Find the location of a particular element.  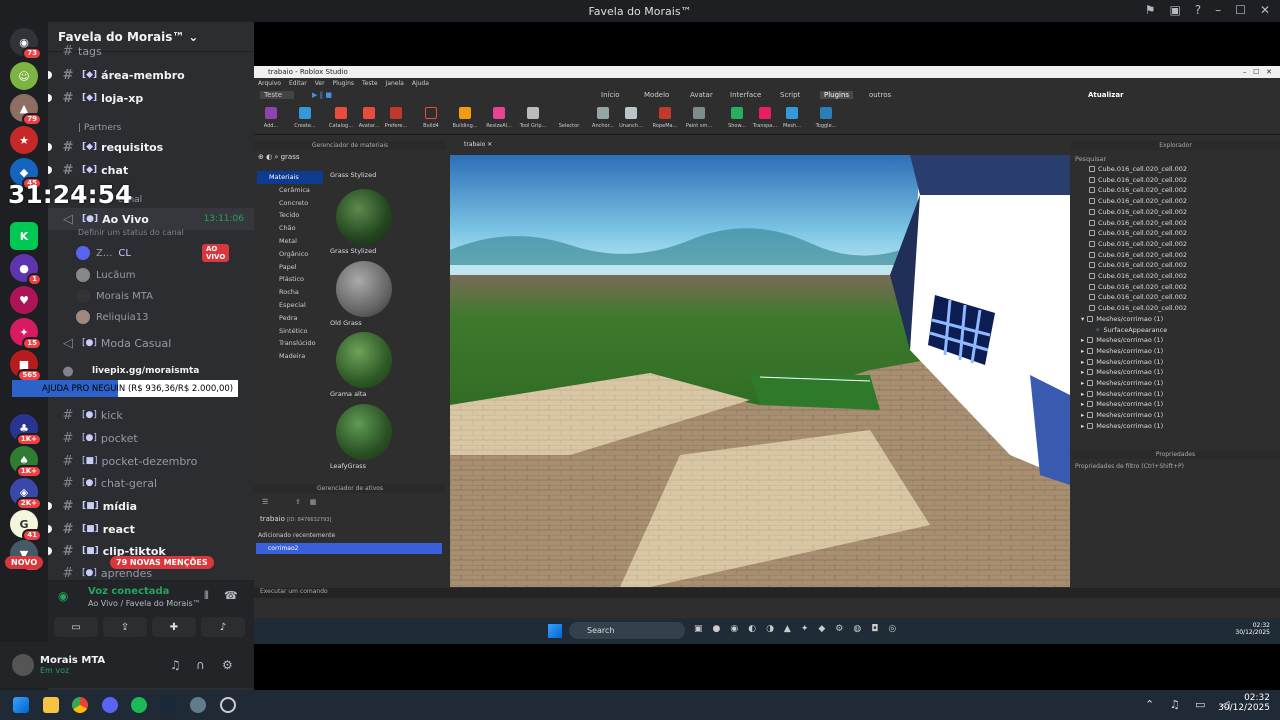

windows-start-icon is located at coordinates (21, 705).